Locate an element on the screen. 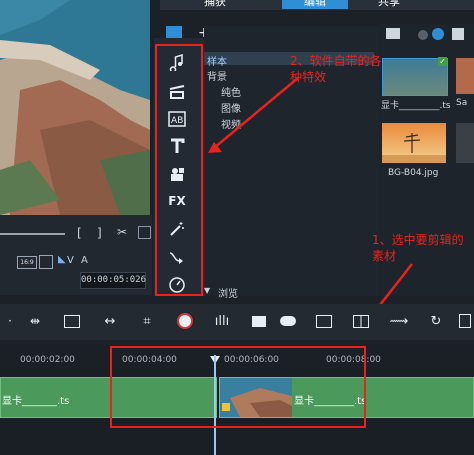 The image size is (474, 455). browse-label: 浏览 is located at coordinates (228, 292).